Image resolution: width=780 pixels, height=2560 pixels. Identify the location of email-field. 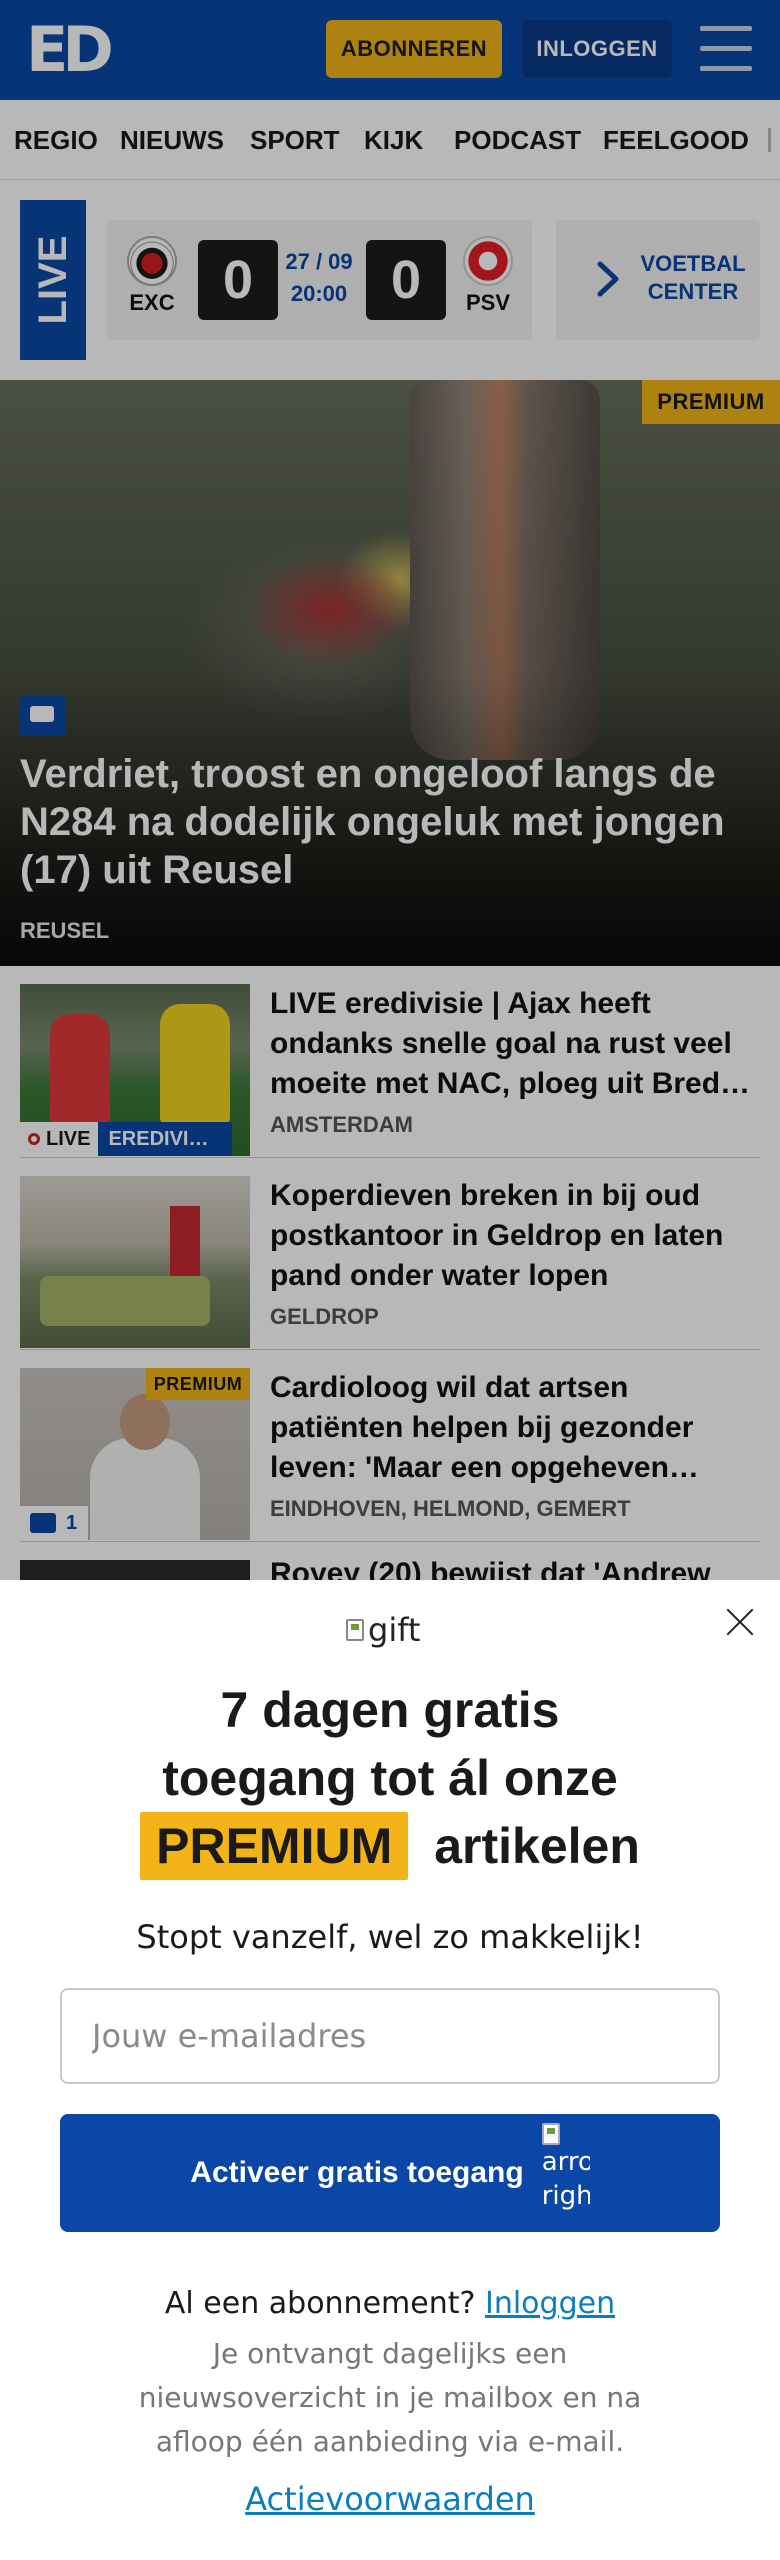
(390, 2036).